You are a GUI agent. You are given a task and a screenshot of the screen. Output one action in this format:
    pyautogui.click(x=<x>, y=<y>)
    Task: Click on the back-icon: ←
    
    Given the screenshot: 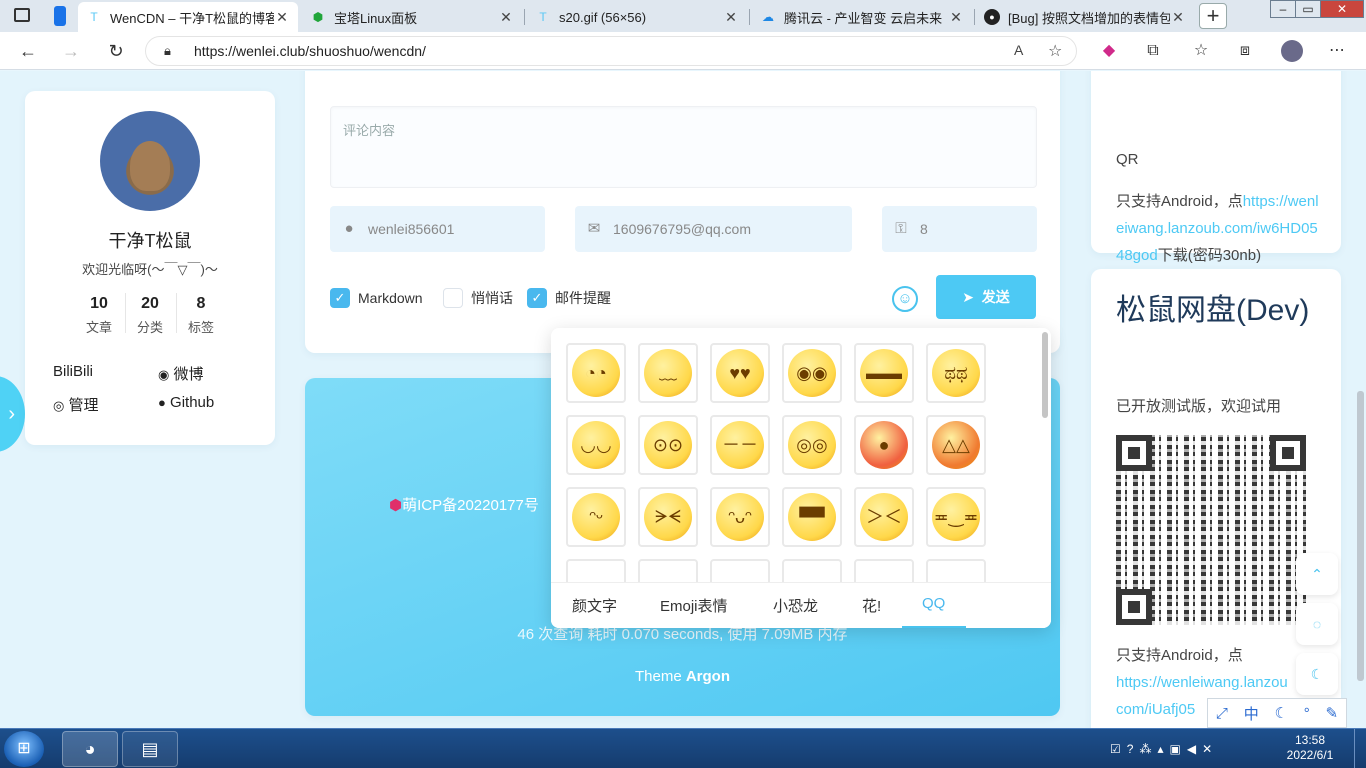 What is the action you would take?
    pyautogui.click(x=28, y=51)
    